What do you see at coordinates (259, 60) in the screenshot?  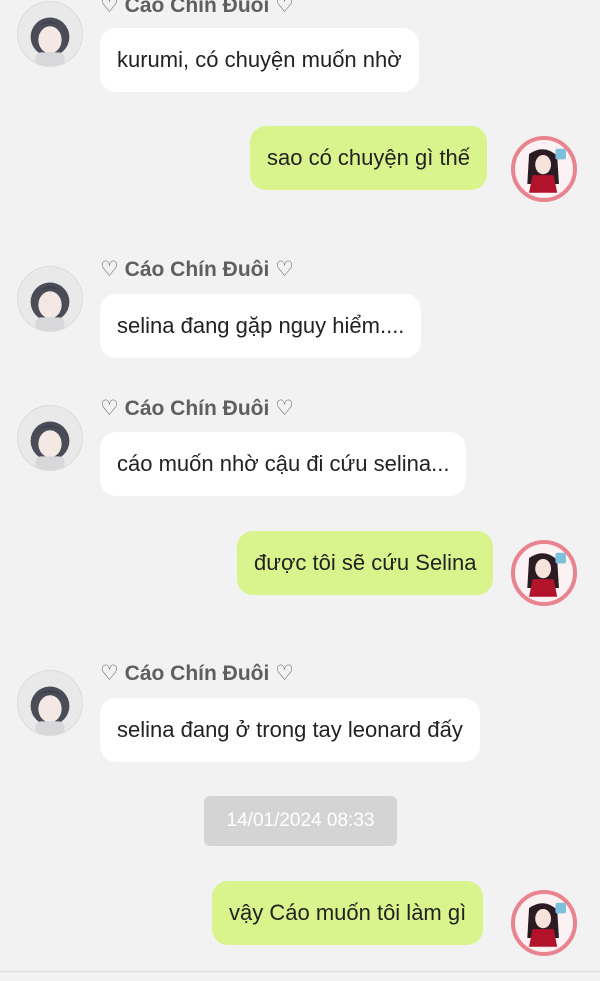 I see `message-bubble-incoming: kurumi, có chuyện muốn nhờ` at bounding box center [259, 60].